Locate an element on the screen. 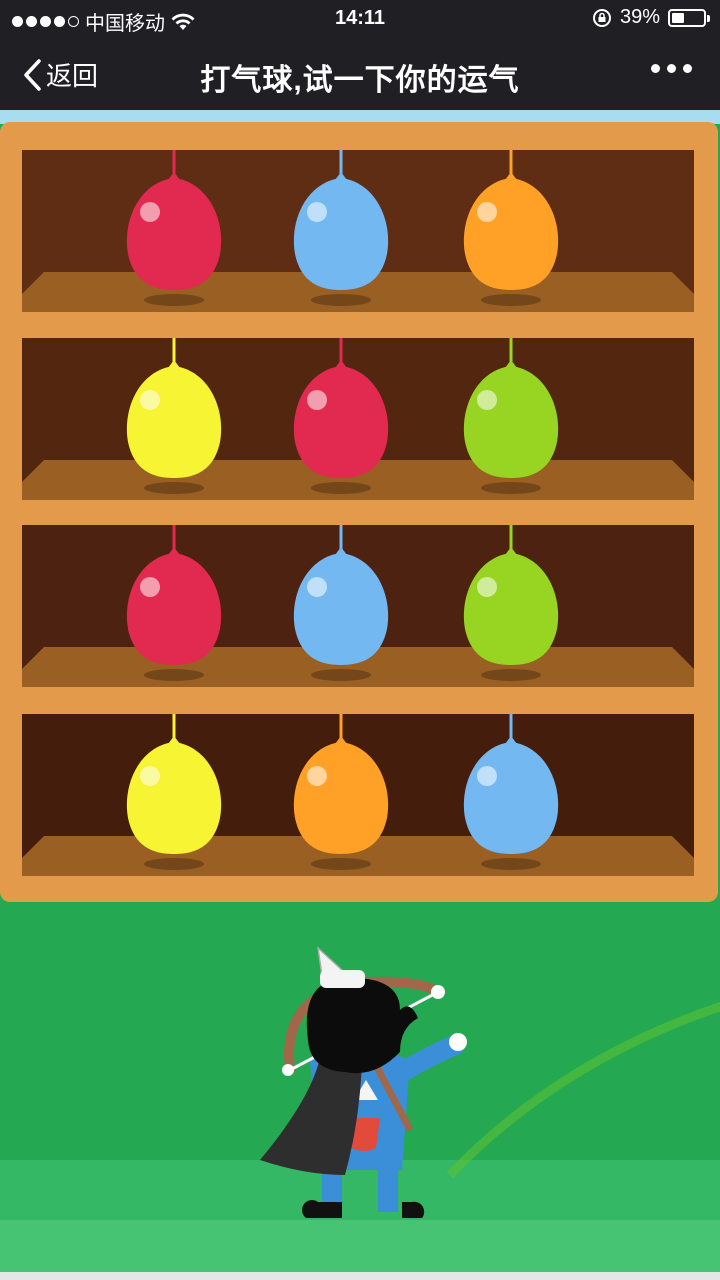  field-line is located at coordinates (583, 1090).